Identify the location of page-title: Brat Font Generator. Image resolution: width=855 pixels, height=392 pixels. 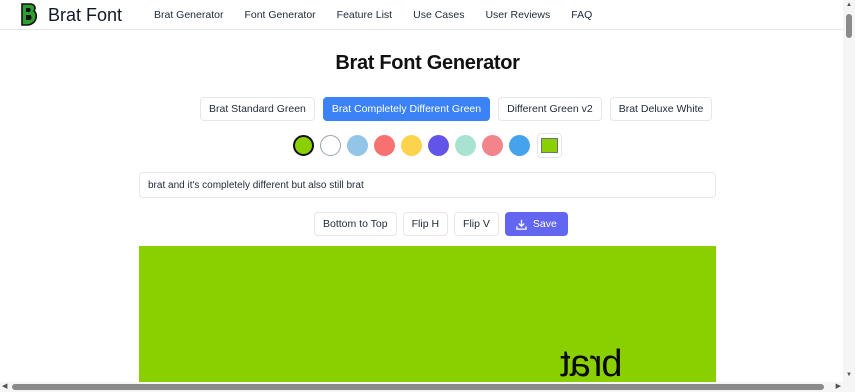
(427, 63).